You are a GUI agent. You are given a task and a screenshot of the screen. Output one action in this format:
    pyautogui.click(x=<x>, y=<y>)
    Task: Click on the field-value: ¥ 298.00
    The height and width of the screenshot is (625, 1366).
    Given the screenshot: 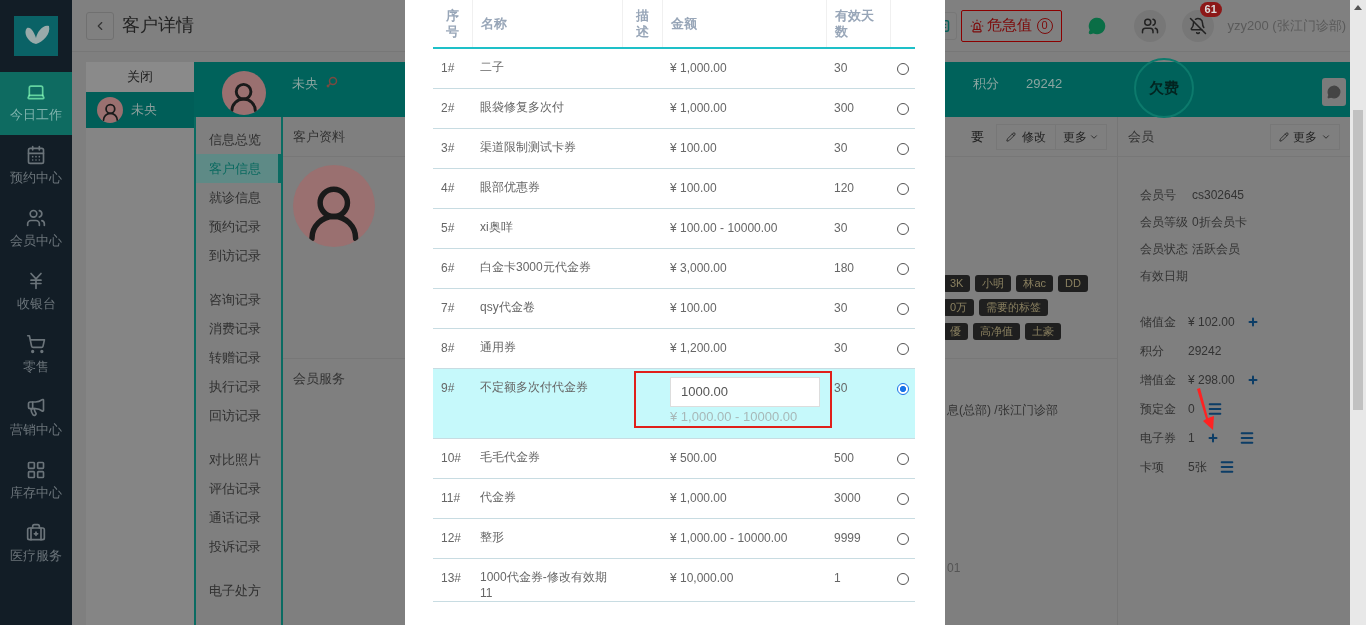 What is the action you would take?
    pyautogui.click(x=1211, y=380)
    